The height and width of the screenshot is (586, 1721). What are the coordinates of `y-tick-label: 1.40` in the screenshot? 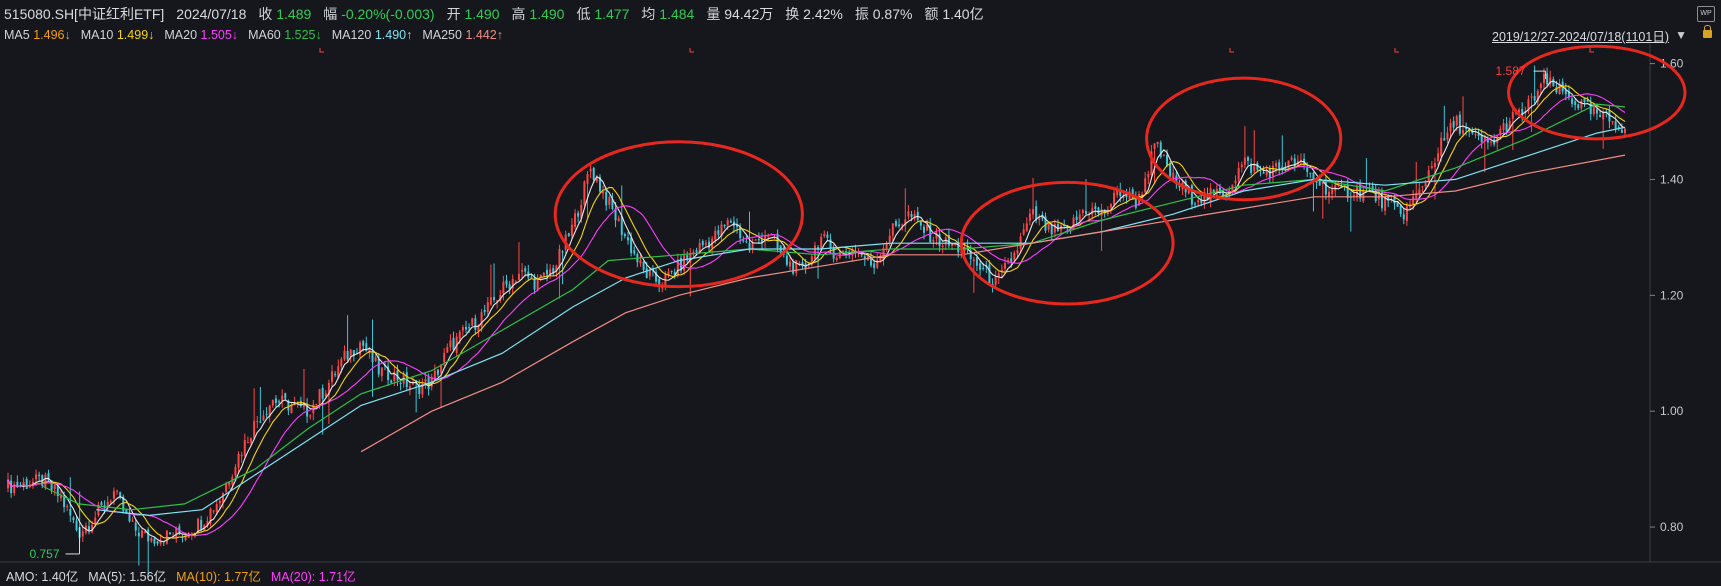 It's located at (1672, 179).